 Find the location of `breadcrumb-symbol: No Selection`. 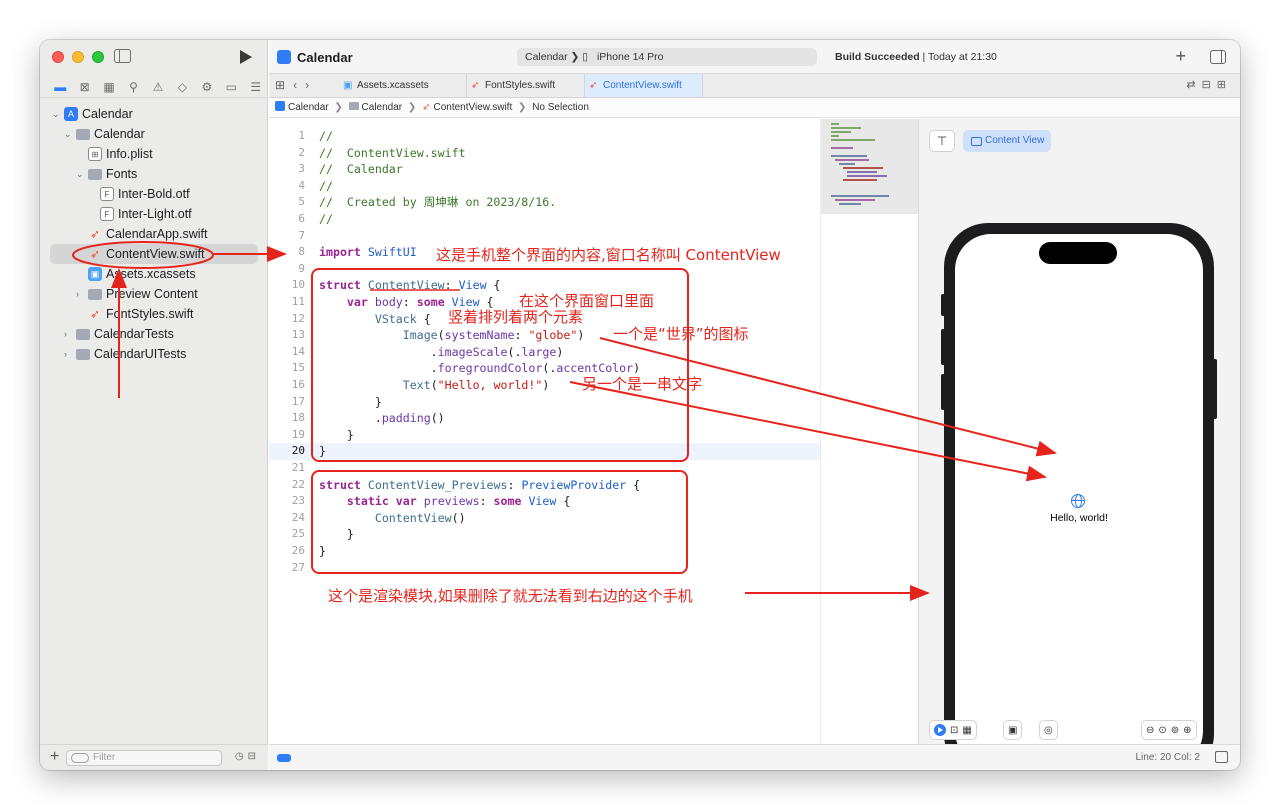

breadcrumb-symbol: No Selection is located at coordinates (560, 107).